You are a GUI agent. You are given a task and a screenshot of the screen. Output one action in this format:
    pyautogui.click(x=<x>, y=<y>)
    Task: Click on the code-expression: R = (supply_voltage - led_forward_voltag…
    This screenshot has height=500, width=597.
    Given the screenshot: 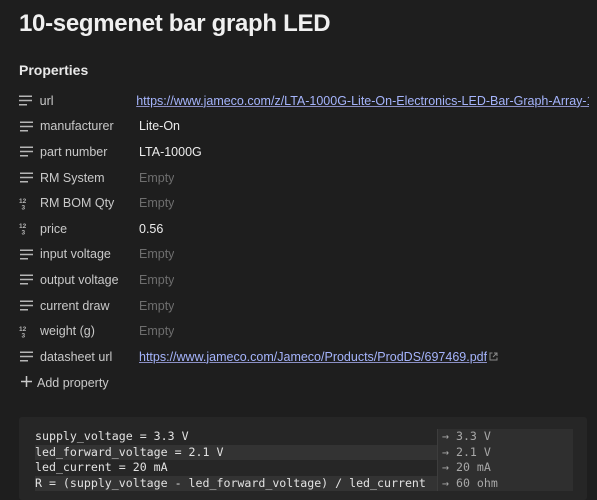 What is the action you would take?
    pyautogui.click(x=230, y=482)
    